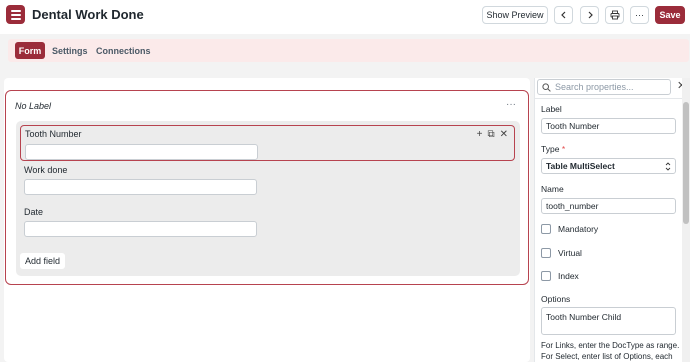  Describe the element at coordinates (608, 126) in the screenshot. I see `label-property-input: Tooth Number` at that location.